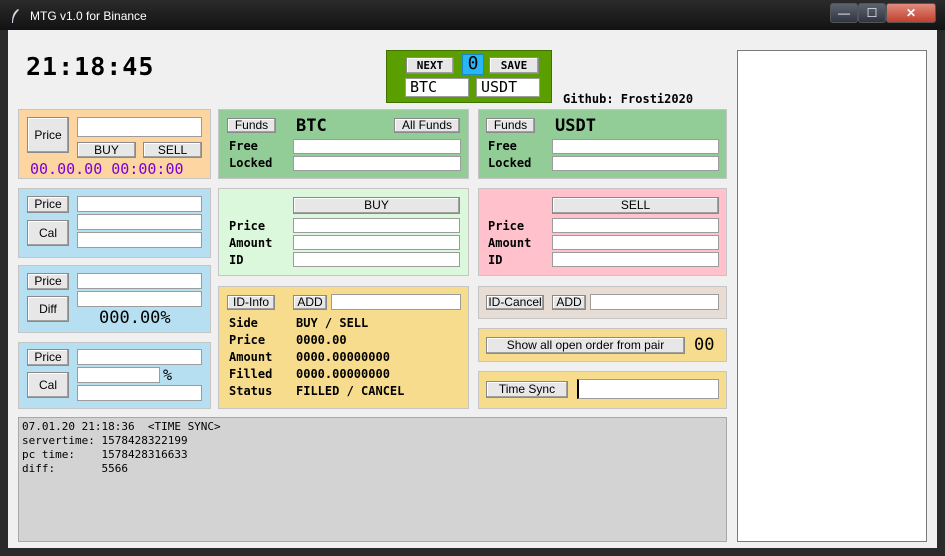  I want to click on id-cancel-add-button: ADD, so click(569, 302).